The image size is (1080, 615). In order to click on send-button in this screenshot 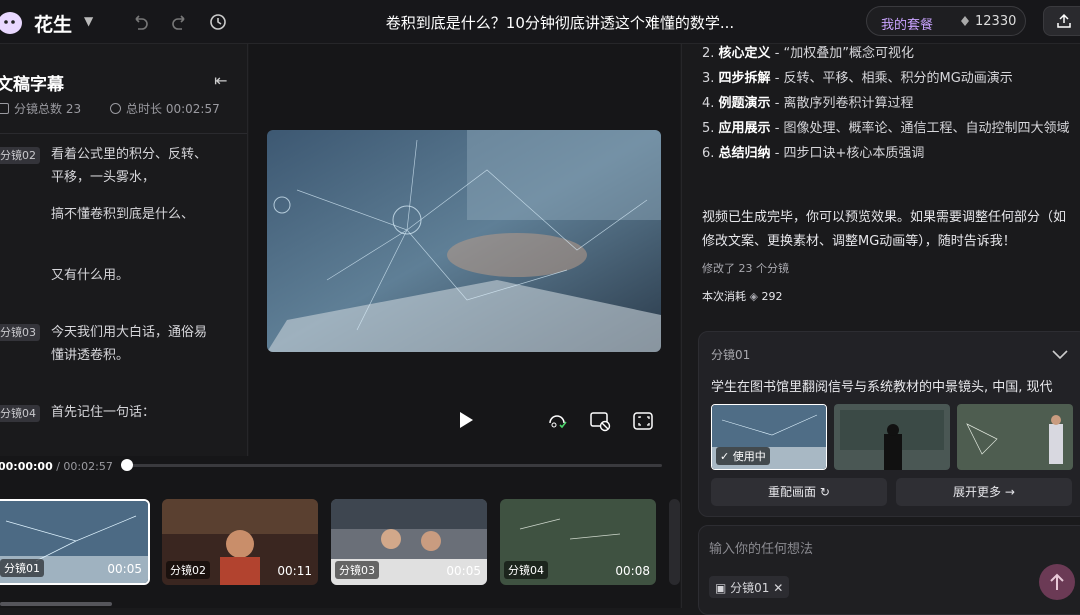, I will do `click(1057, 582)`.